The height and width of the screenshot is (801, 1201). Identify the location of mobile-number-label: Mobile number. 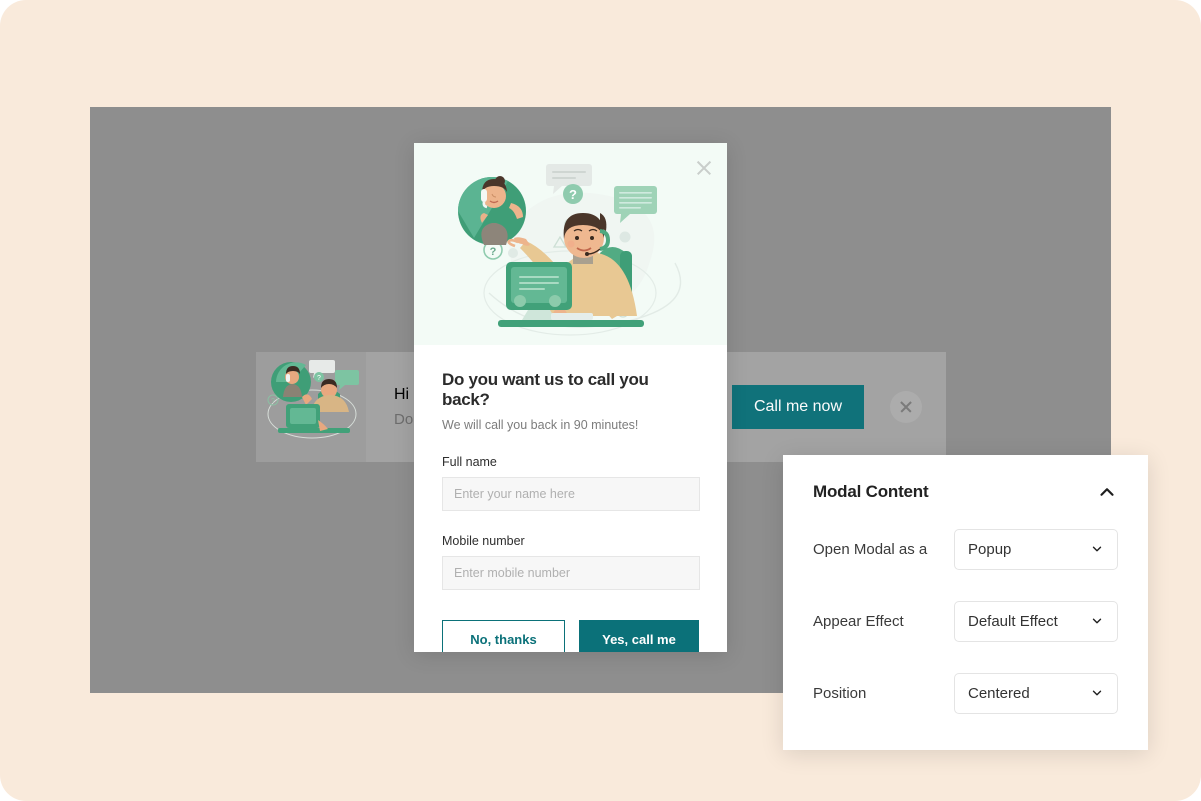
(483, 541).